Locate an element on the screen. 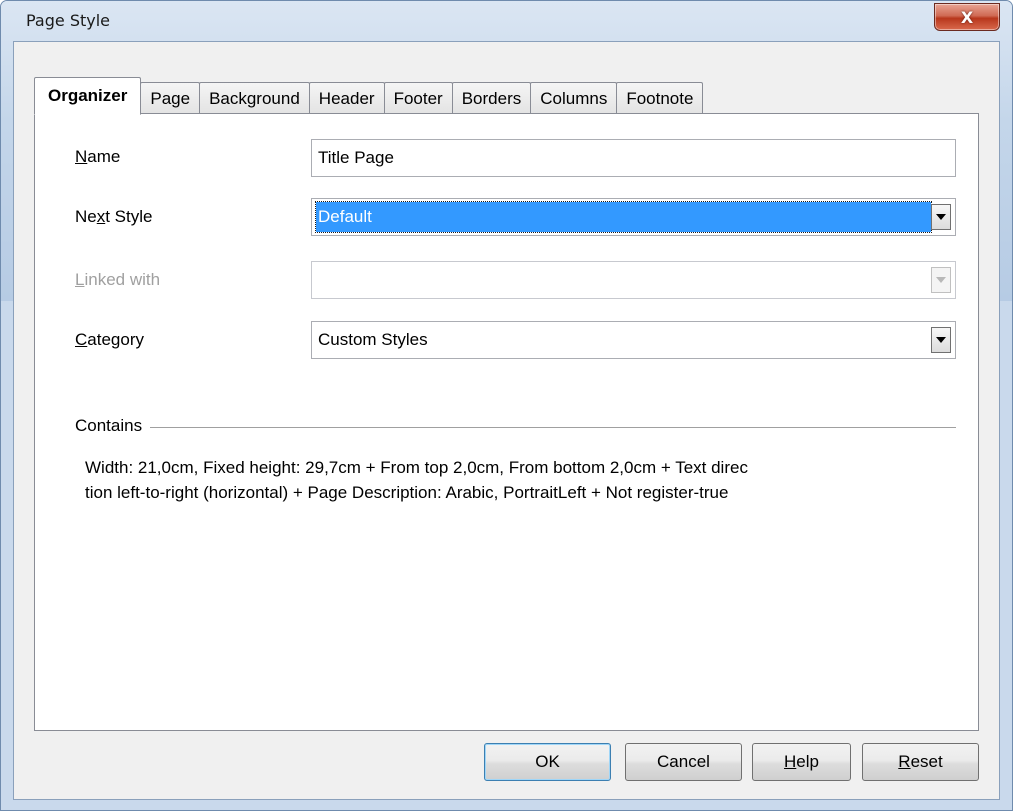 The image size is (1013, 811). name-input: Title Page is located at coordinates (633, 158).